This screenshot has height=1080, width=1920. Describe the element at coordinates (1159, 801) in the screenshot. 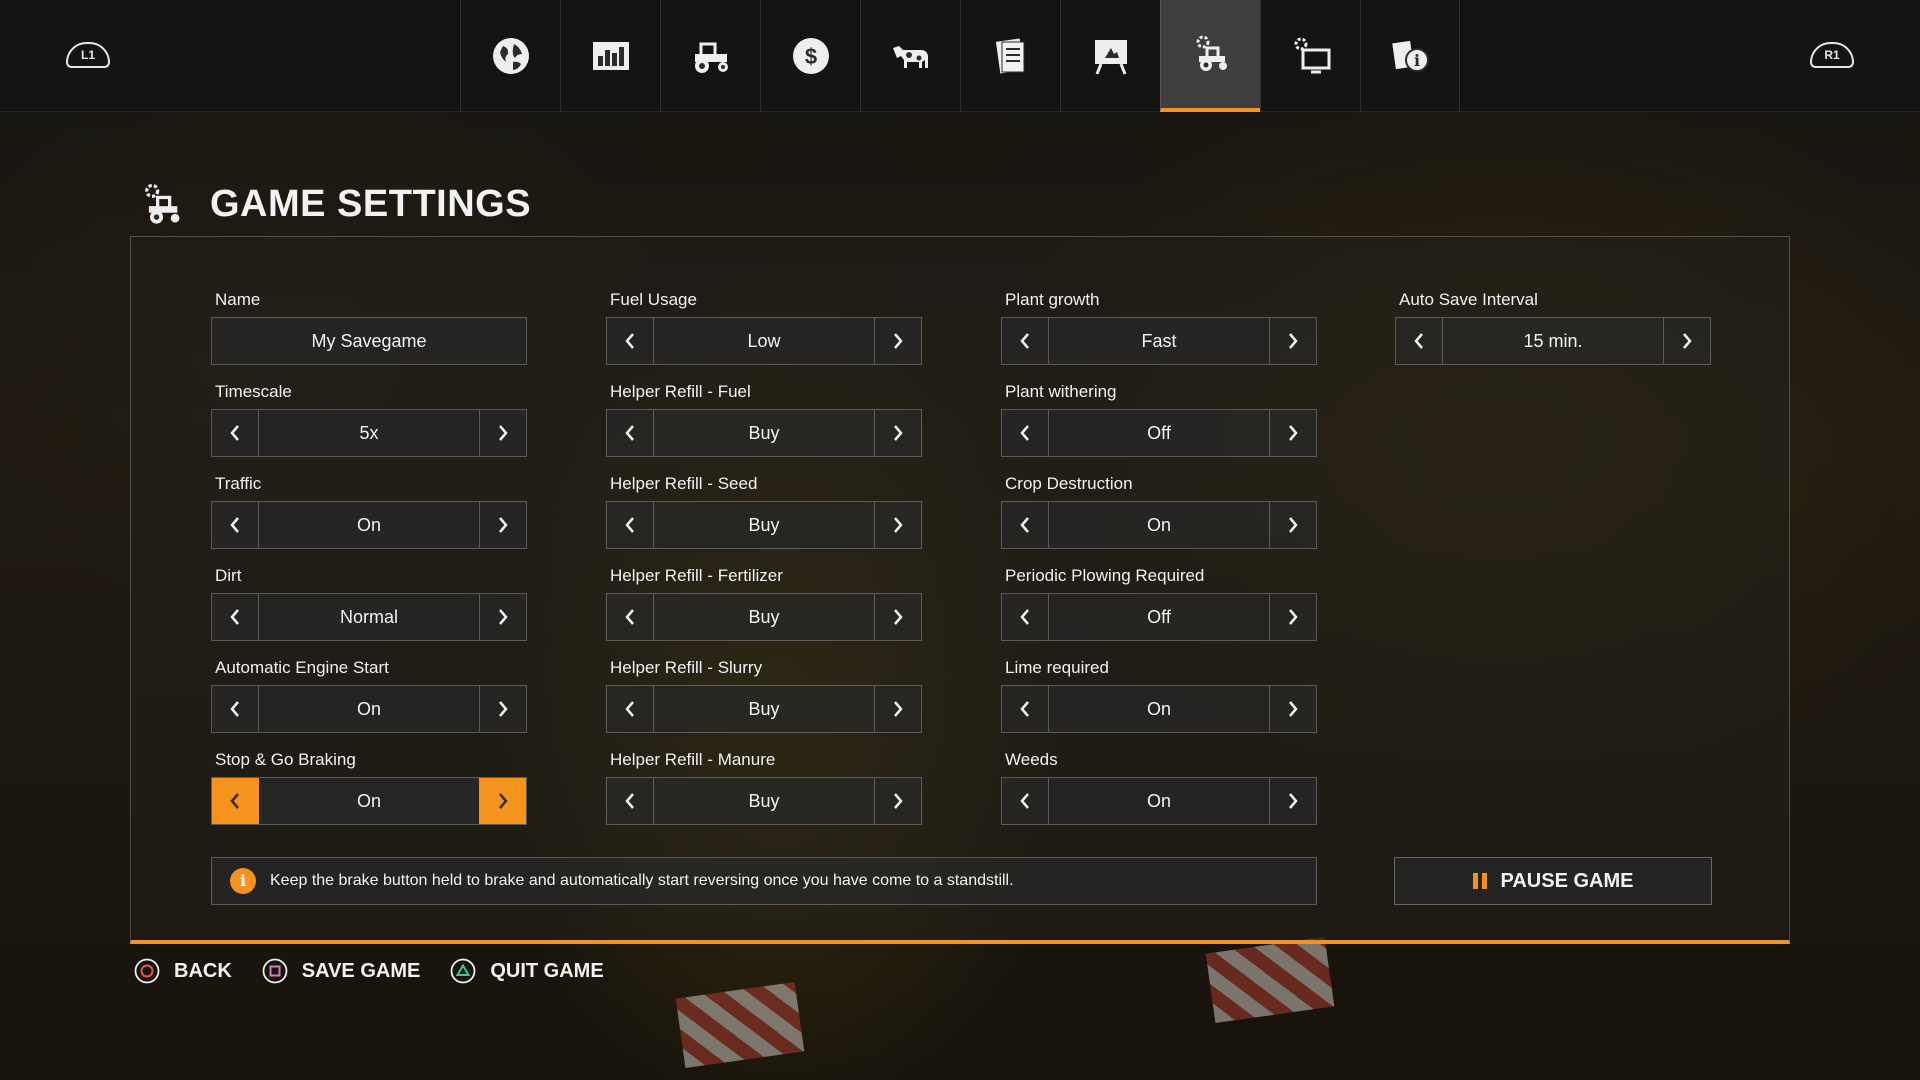

I see `weeds-selector: On` at that location.